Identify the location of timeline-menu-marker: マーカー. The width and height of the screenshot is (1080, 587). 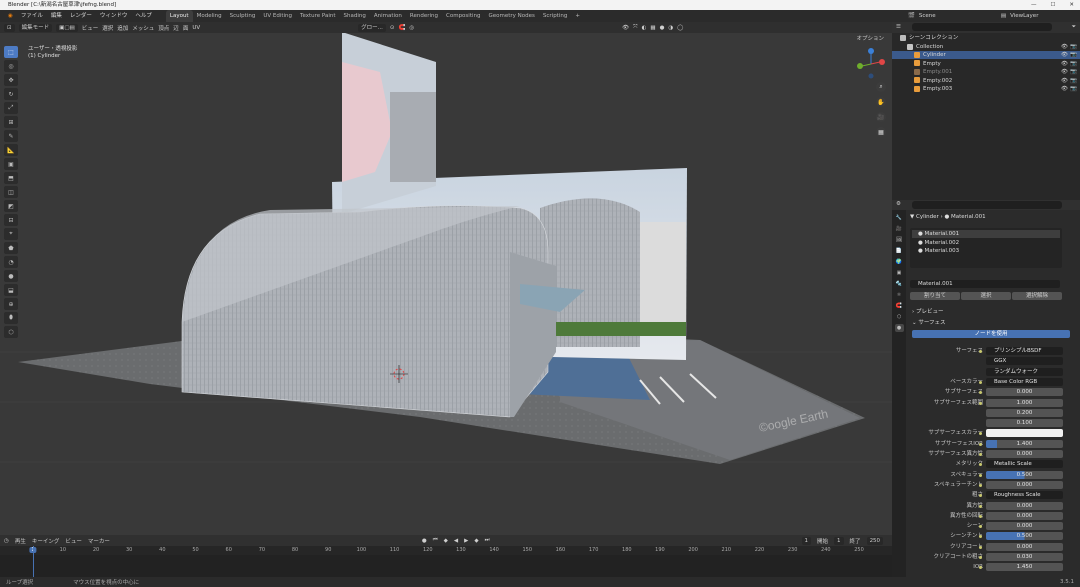
(99, 541).